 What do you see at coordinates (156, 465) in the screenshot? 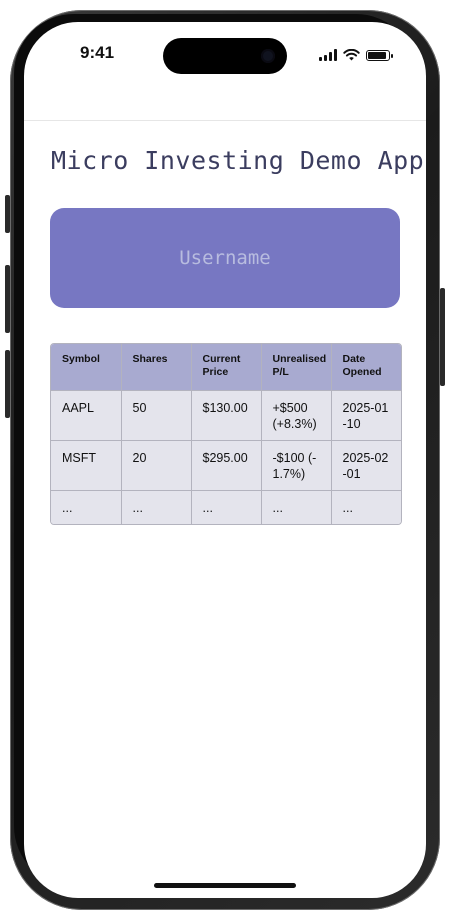
I see `cell-shares: 20` at bounding box center [156, 465].